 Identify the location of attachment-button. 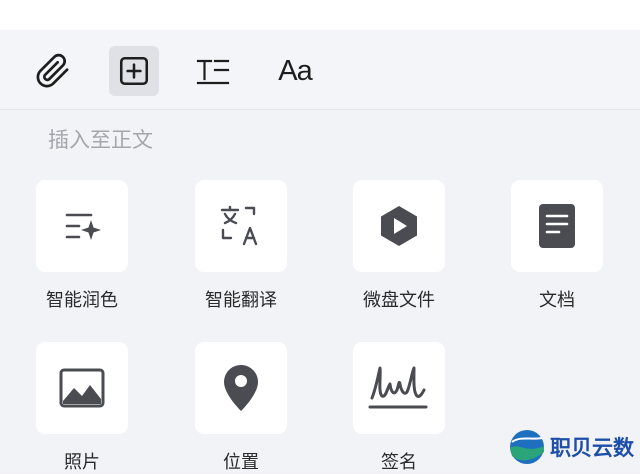
(53, 71).